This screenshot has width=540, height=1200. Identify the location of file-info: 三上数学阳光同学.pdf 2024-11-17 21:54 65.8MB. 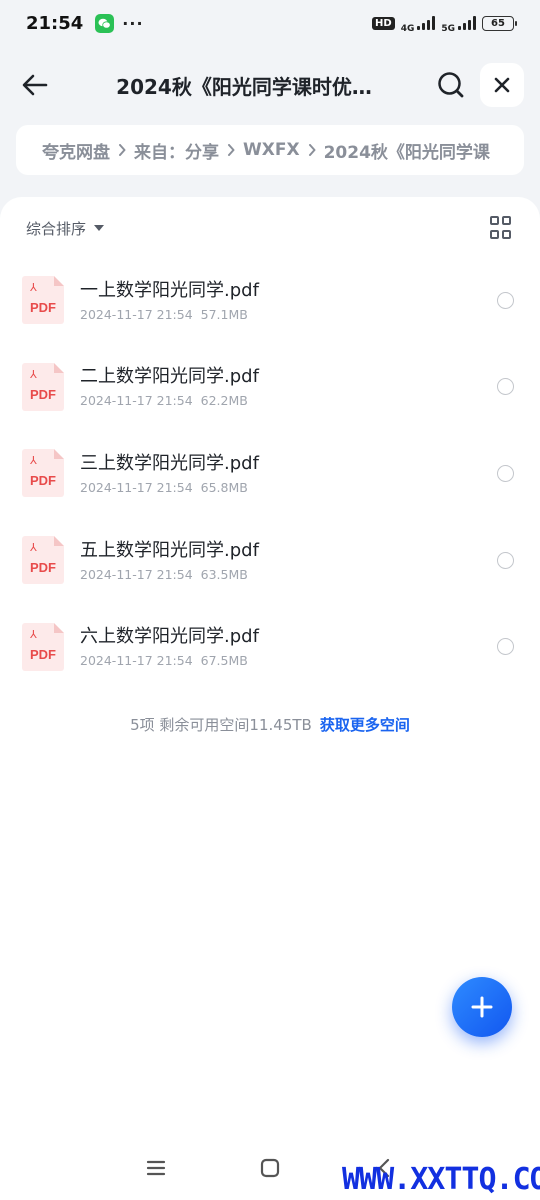
(288, 473).